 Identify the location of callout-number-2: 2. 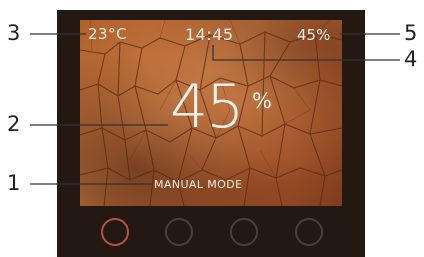
(14, 124).